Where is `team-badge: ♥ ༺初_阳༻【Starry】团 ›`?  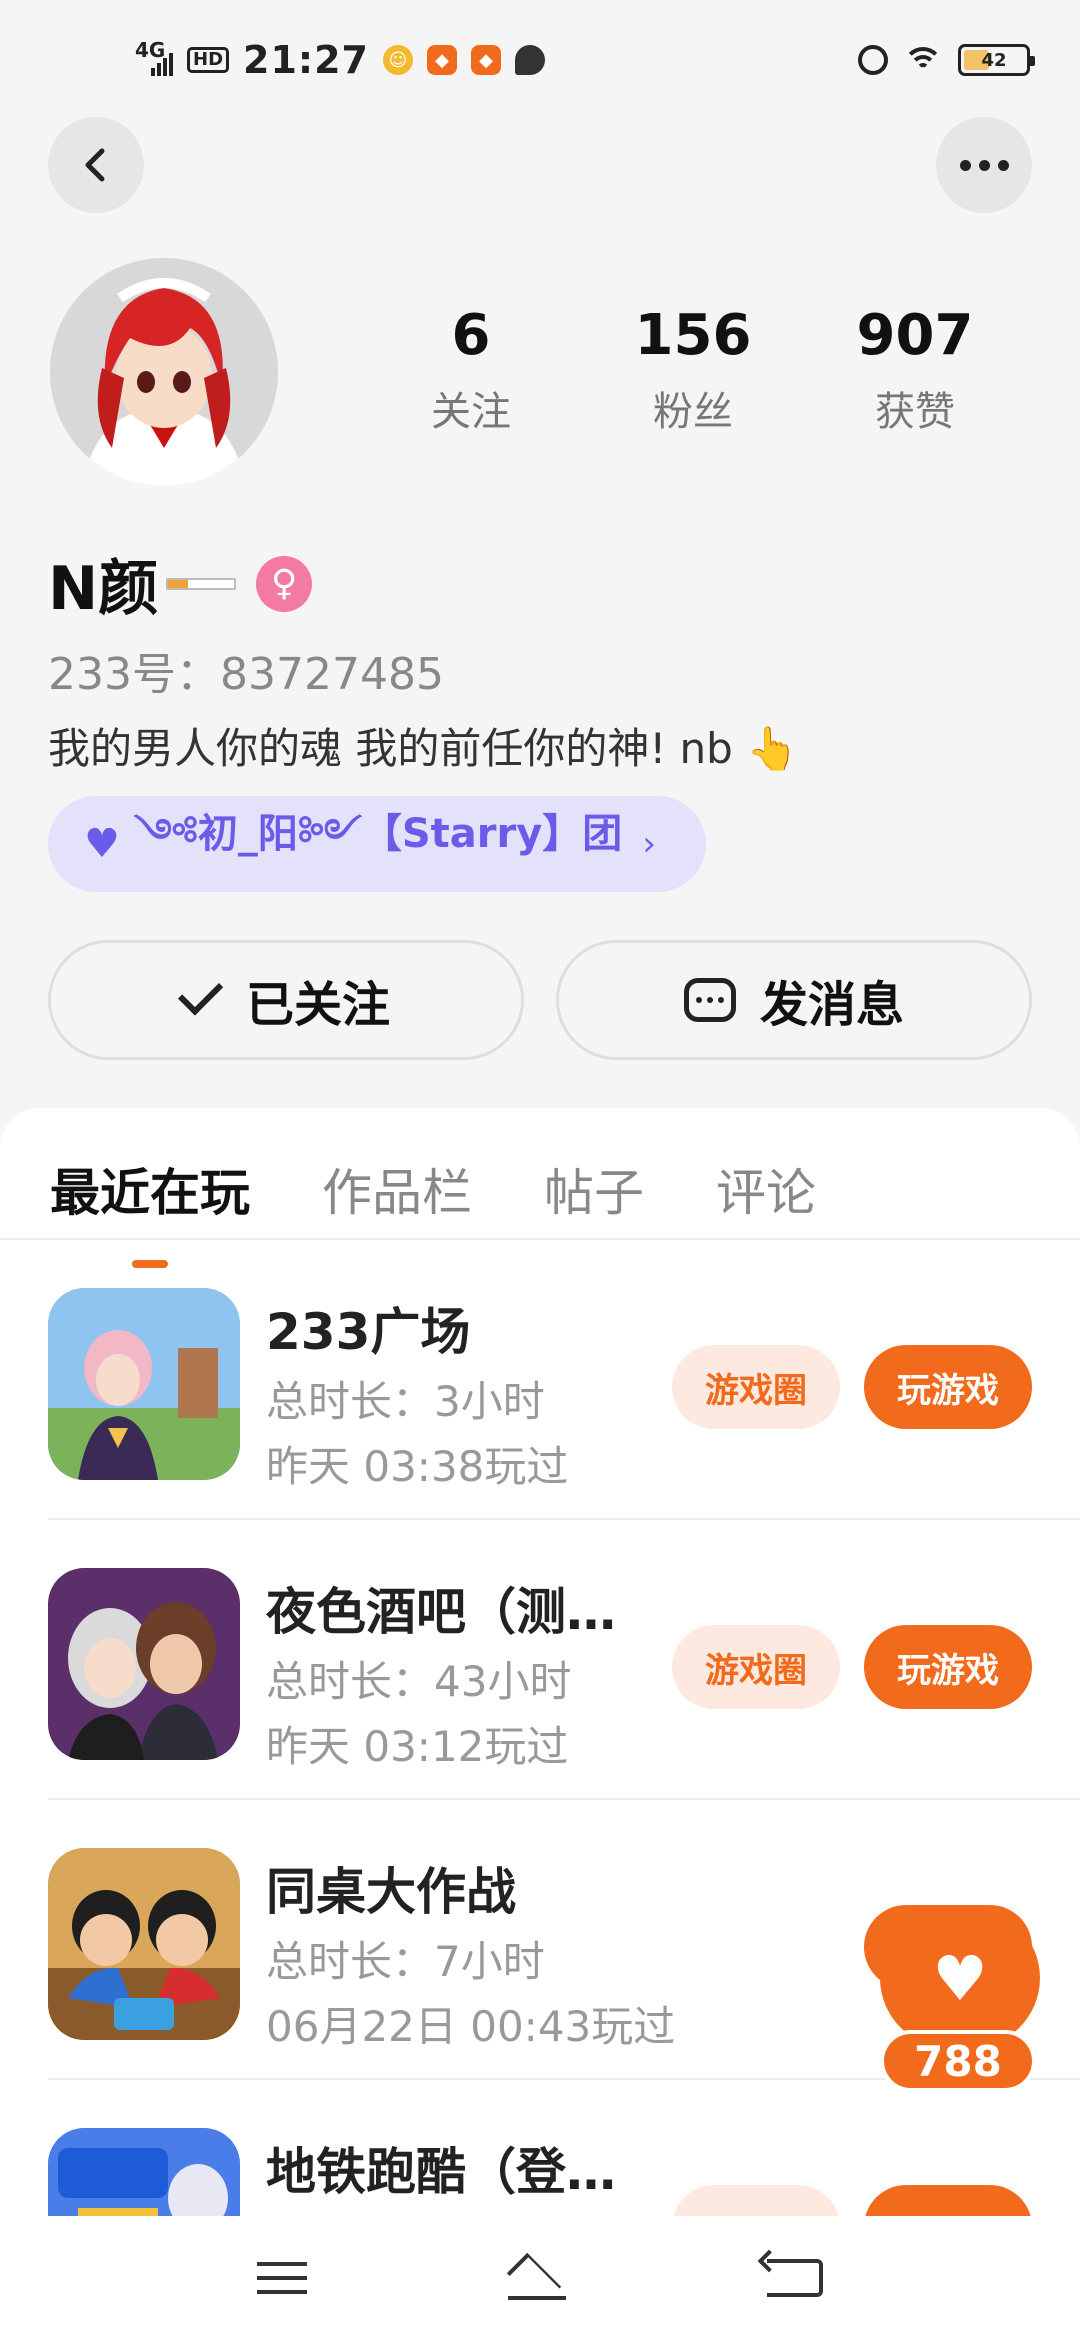
team-badge: ♥ ༺初_阳༻【Starry】团 › is located at coordinates (377, 844).